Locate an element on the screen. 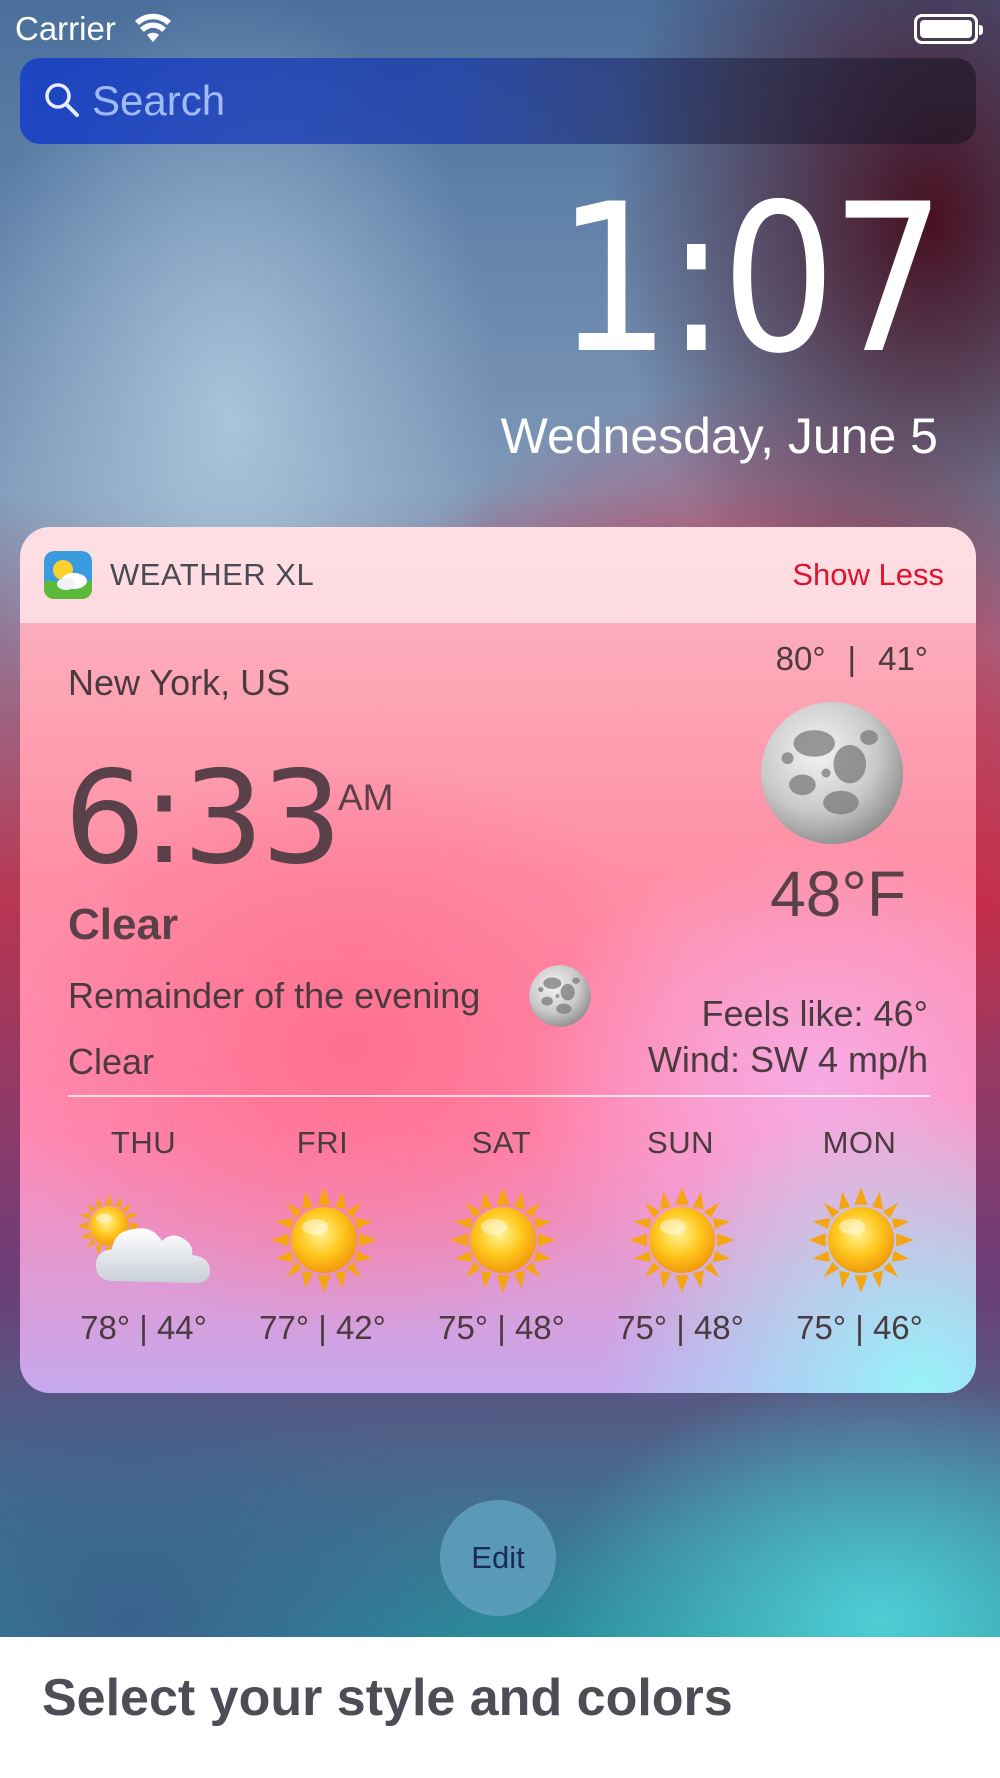 The image size is (1000, 1778). low-temp: 41° is located at coordinates (903, 658).